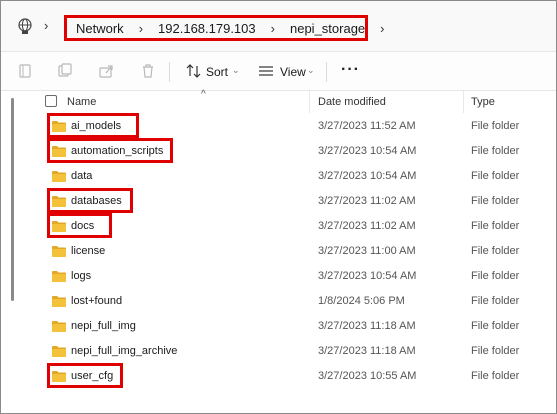 Image resolution: width=557 pixels, height=414 pixels. Describe the element at coordinates (207, 28) in the screenshot. I see `breadcrumb-host: 192.168.179.103` at that location.